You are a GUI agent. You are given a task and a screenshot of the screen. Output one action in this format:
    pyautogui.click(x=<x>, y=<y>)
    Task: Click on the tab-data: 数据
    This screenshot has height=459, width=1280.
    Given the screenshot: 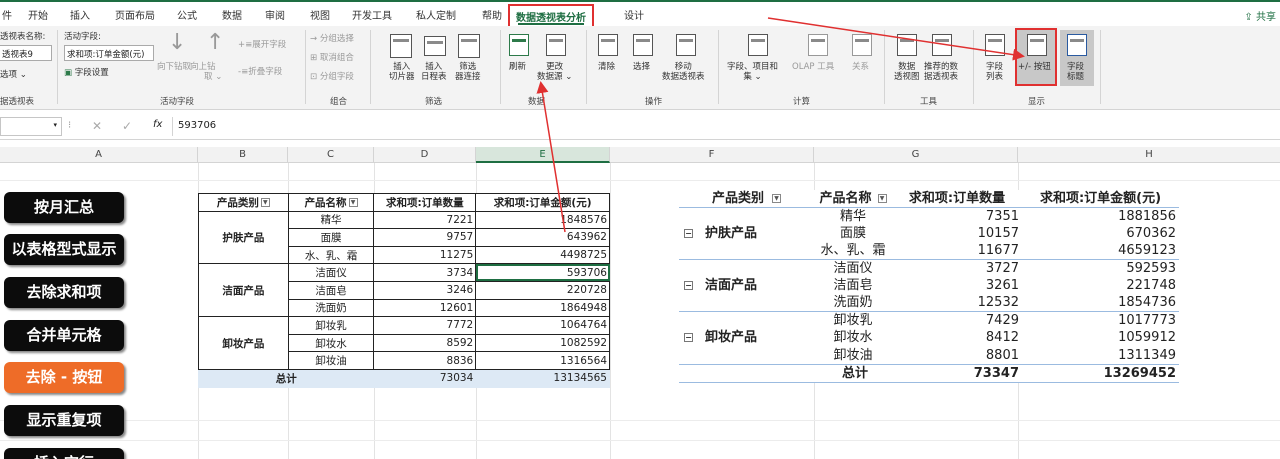 What is the action you would take?
    pyautogui.click(x=232, y=14)
    